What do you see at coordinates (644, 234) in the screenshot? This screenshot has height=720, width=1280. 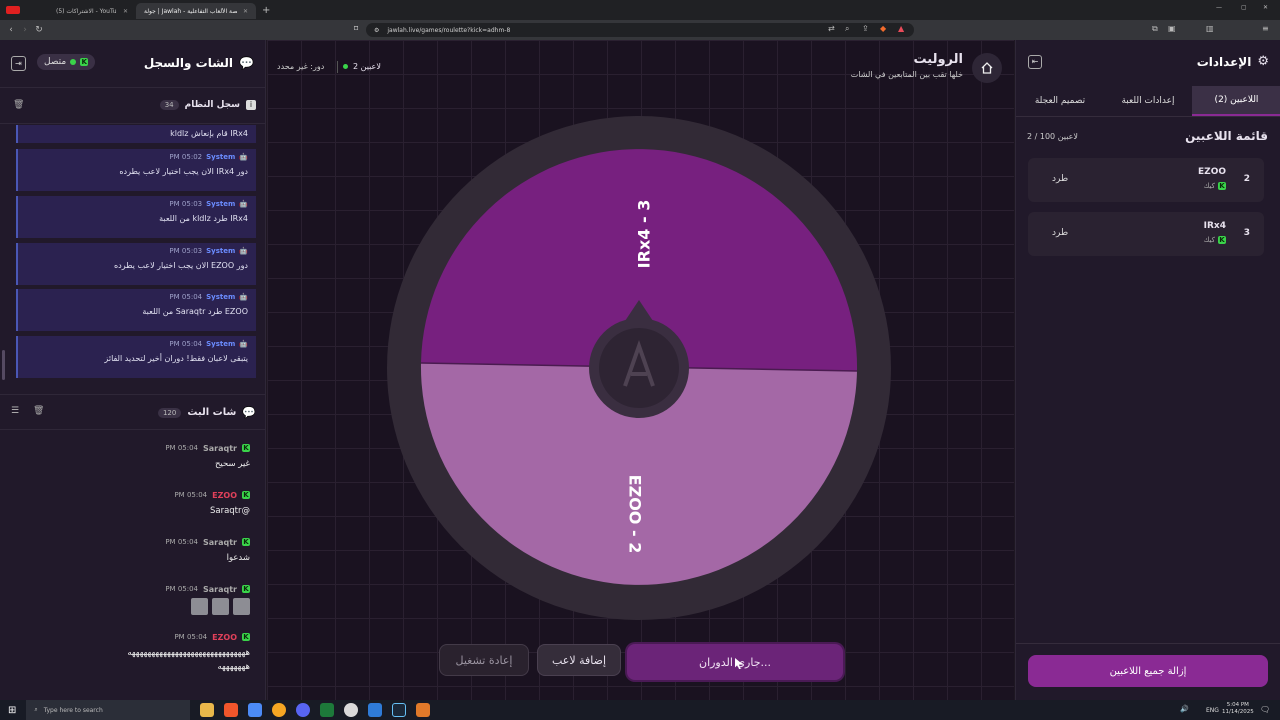 I see `segment-label-irx4: IRx4 - 3` at bounding box center [644, 234].